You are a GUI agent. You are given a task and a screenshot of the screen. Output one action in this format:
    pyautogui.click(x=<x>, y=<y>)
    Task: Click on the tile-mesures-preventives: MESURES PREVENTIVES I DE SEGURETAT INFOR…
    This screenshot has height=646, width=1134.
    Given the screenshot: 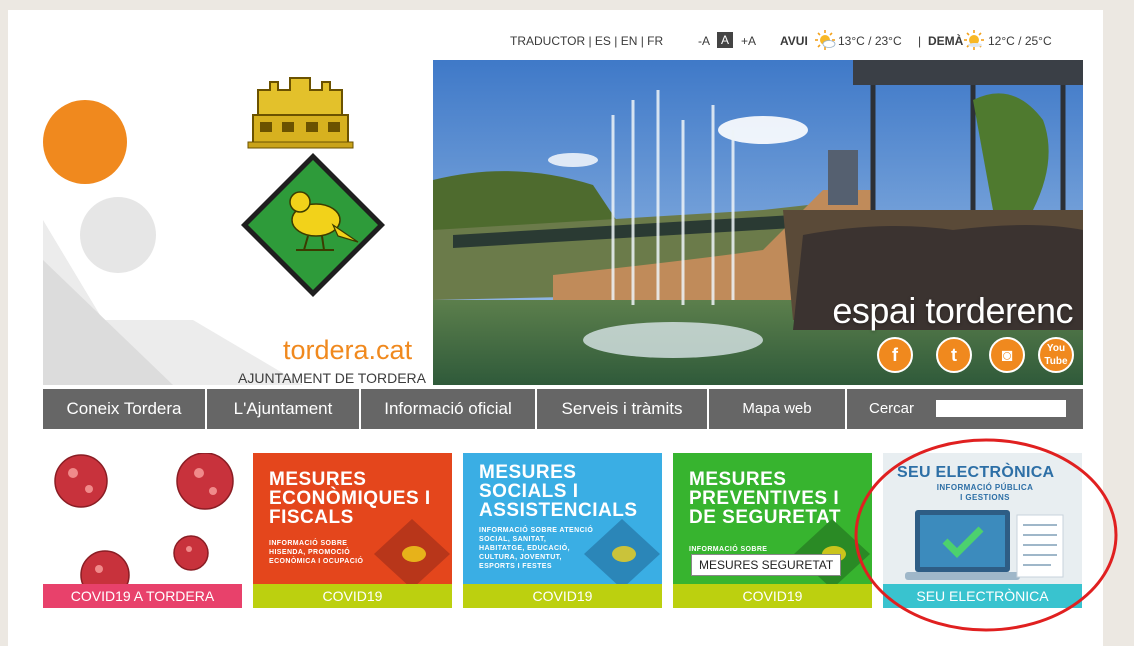 What is the action you would take?
    pyautogui.click(x=772, y=530)
    